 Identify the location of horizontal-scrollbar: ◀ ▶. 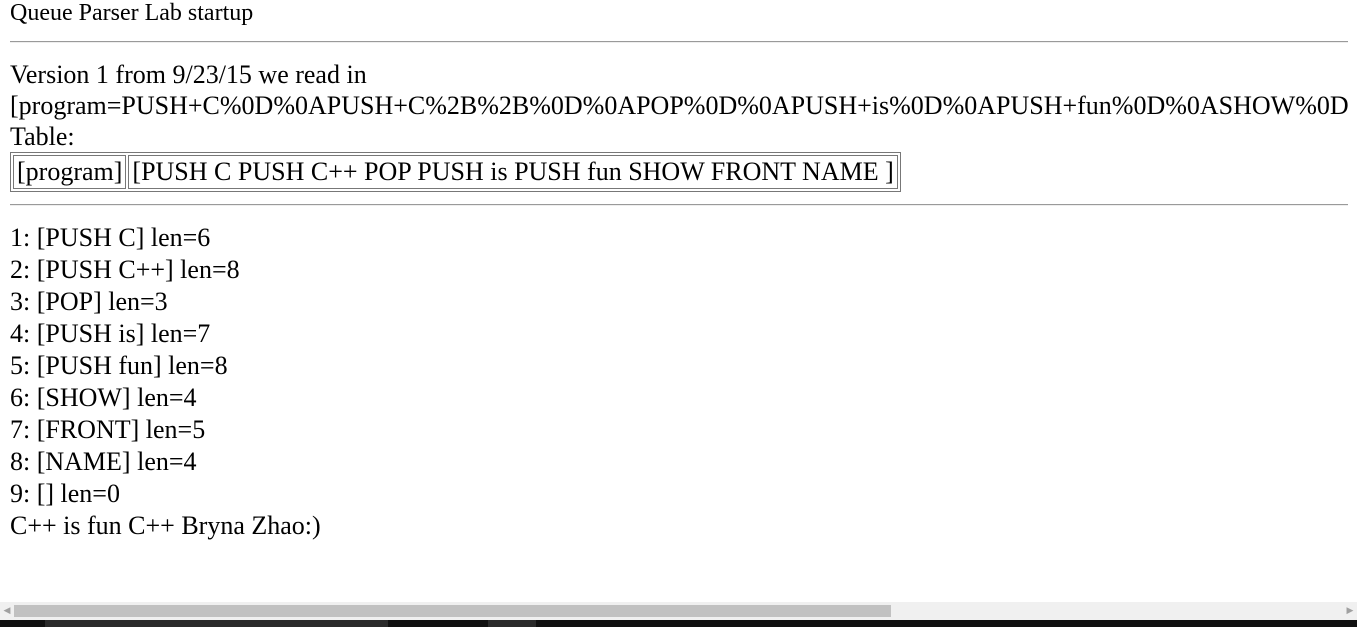
(678, 611).